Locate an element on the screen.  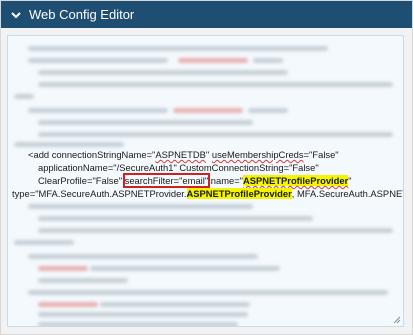
code-text: <add connectionStringName=" is located at coordinates (92, 154).